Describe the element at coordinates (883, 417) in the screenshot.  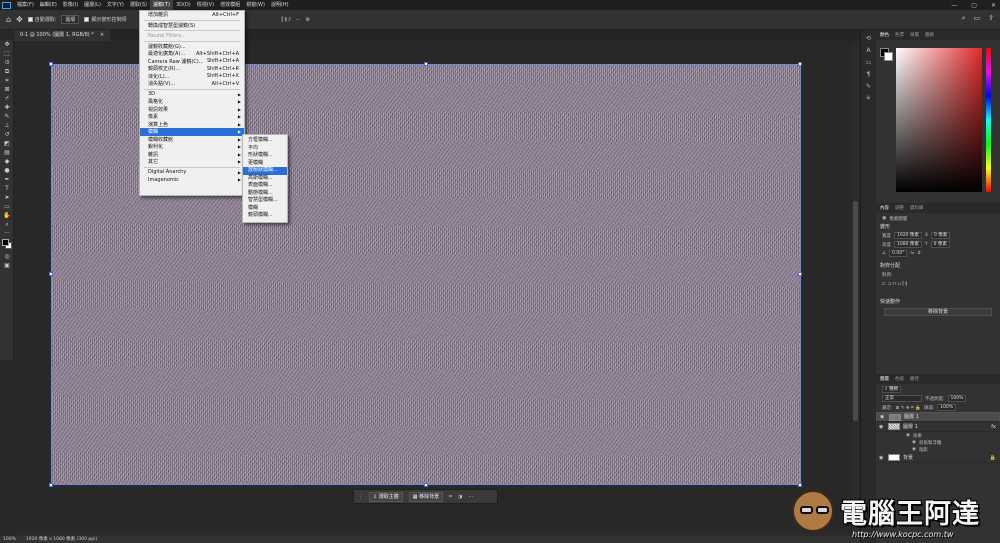
I see `visibility-eye-icon: ◉` at that location.